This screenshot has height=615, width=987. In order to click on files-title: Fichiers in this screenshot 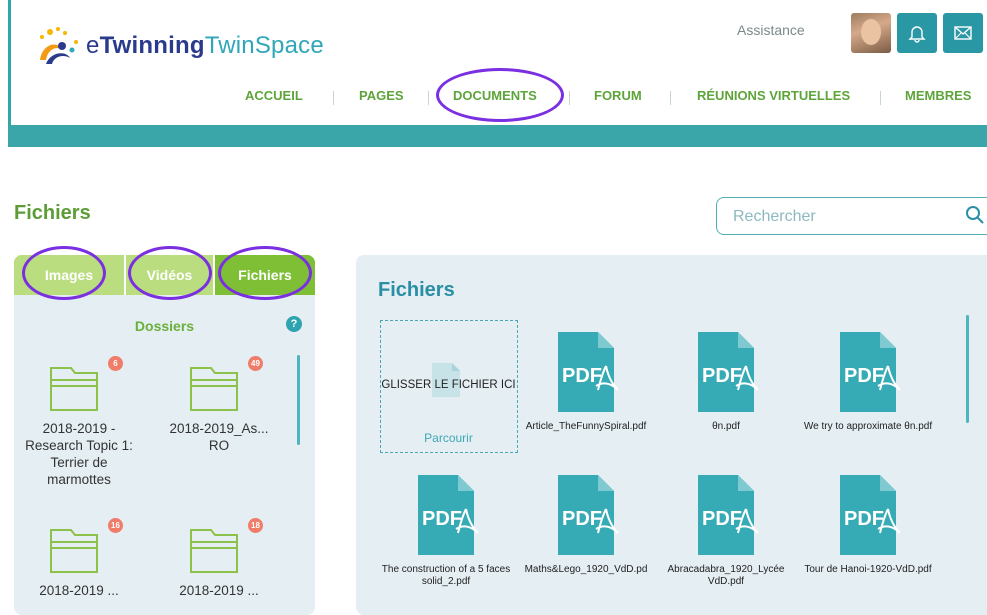, I will do `click(416, 290)`.